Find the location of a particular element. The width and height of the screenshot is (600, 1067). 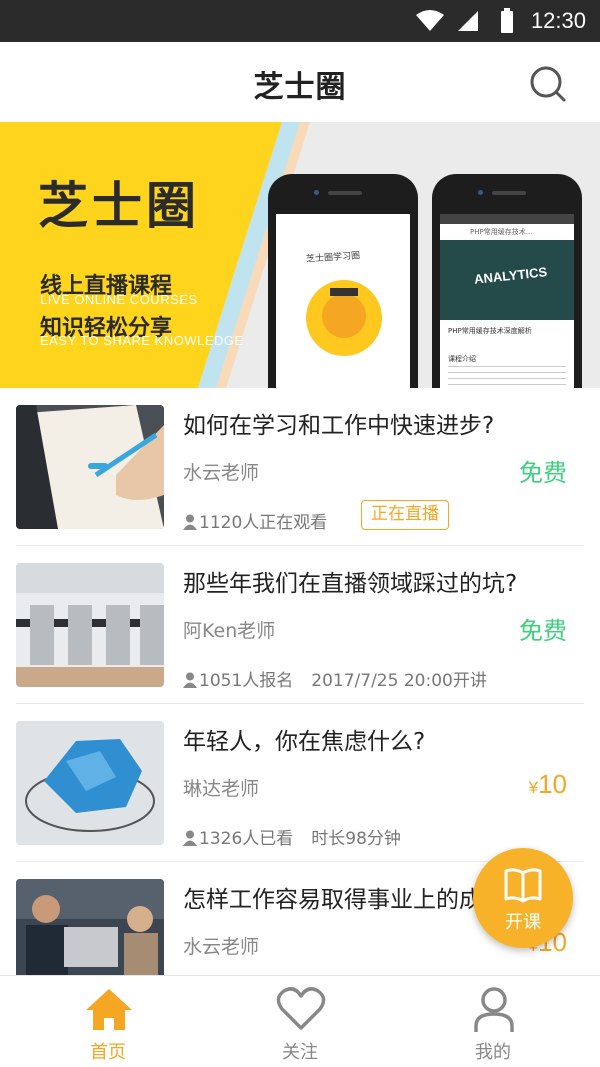

user-icon is located at coordinates (494, 1009).